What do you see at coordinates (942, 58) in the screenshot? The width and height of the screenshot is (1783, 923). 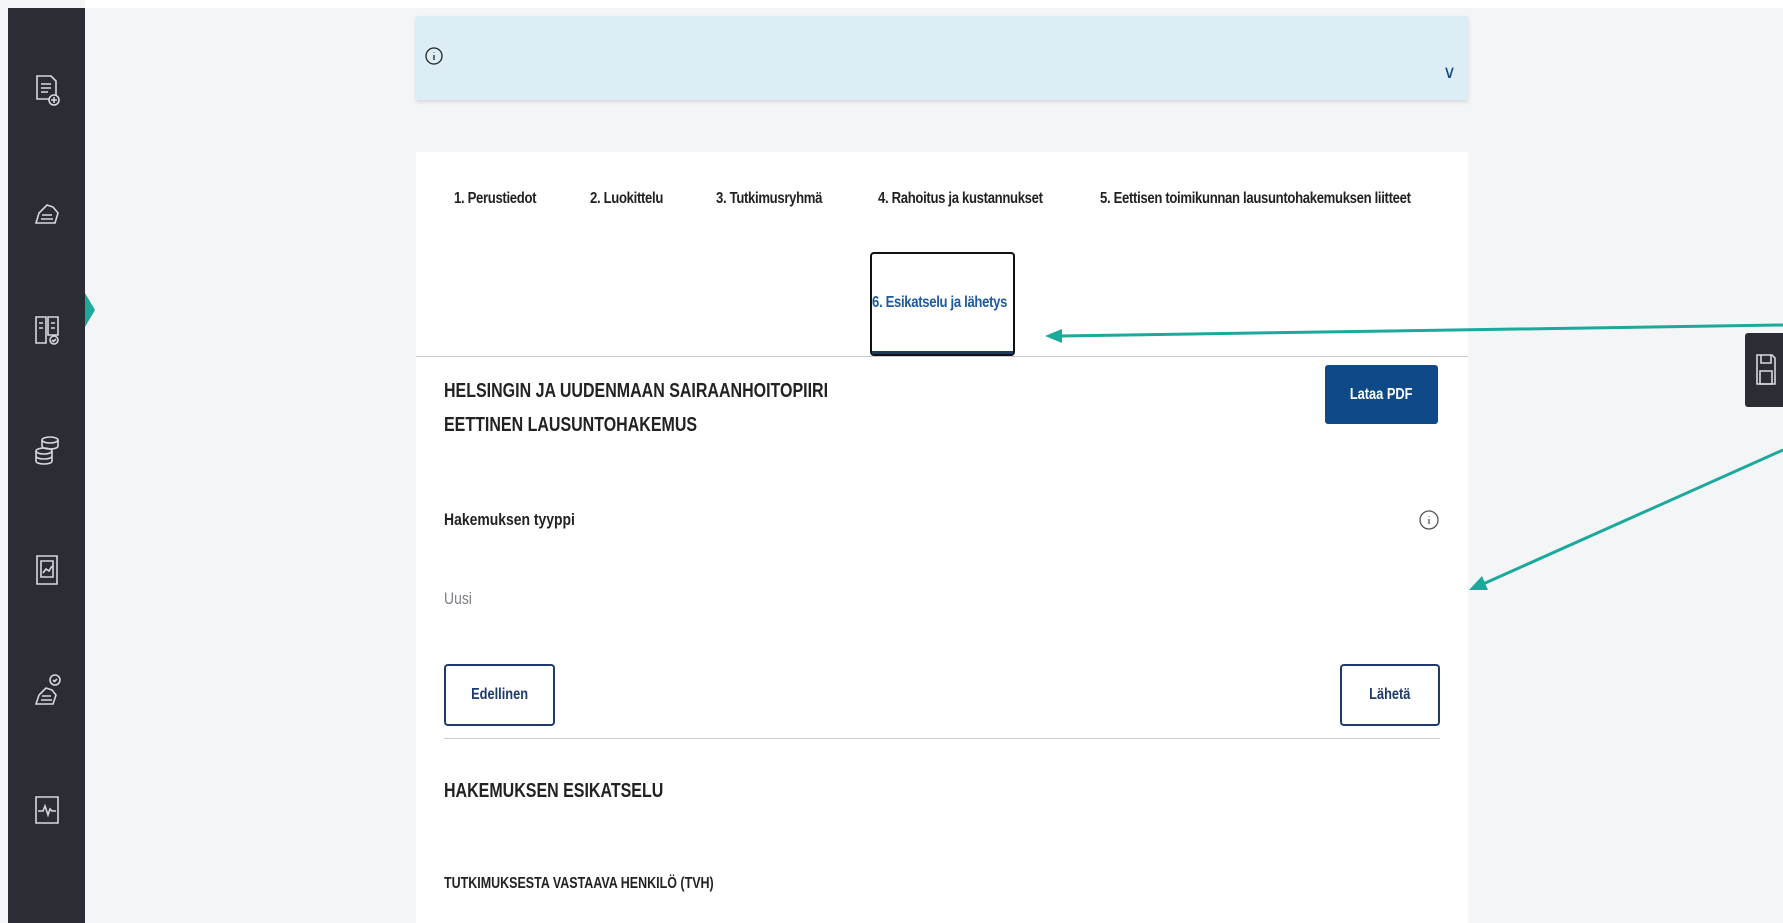 I see `info-banner: ∨` at bounding box center [942, 58].